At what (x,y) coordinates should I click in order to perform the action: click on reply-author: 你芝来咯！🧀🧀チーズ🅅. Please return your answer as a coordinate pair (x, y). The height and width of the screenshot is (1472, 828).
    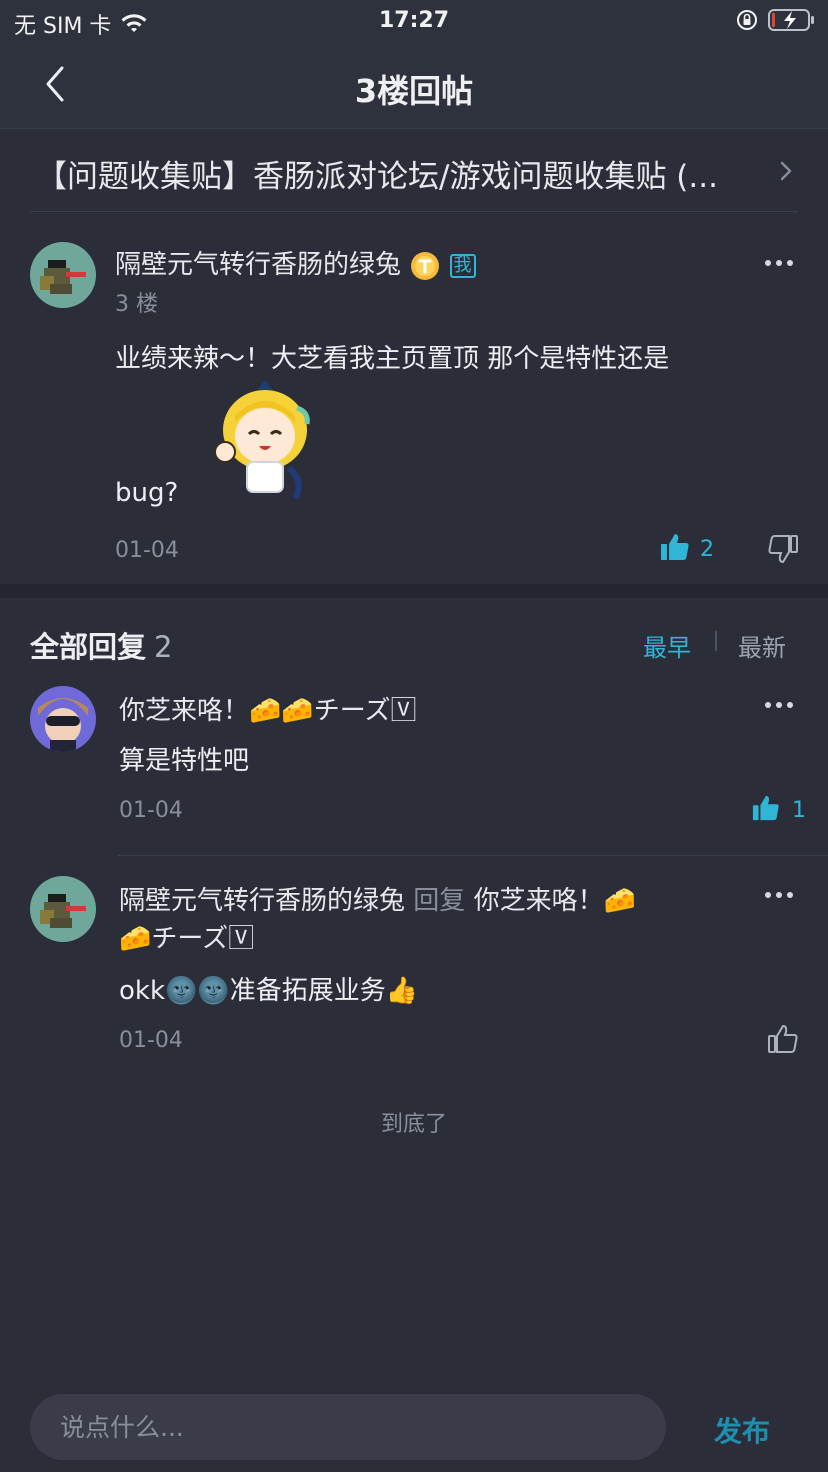
    Looking at the image, I should click on (267, 708).